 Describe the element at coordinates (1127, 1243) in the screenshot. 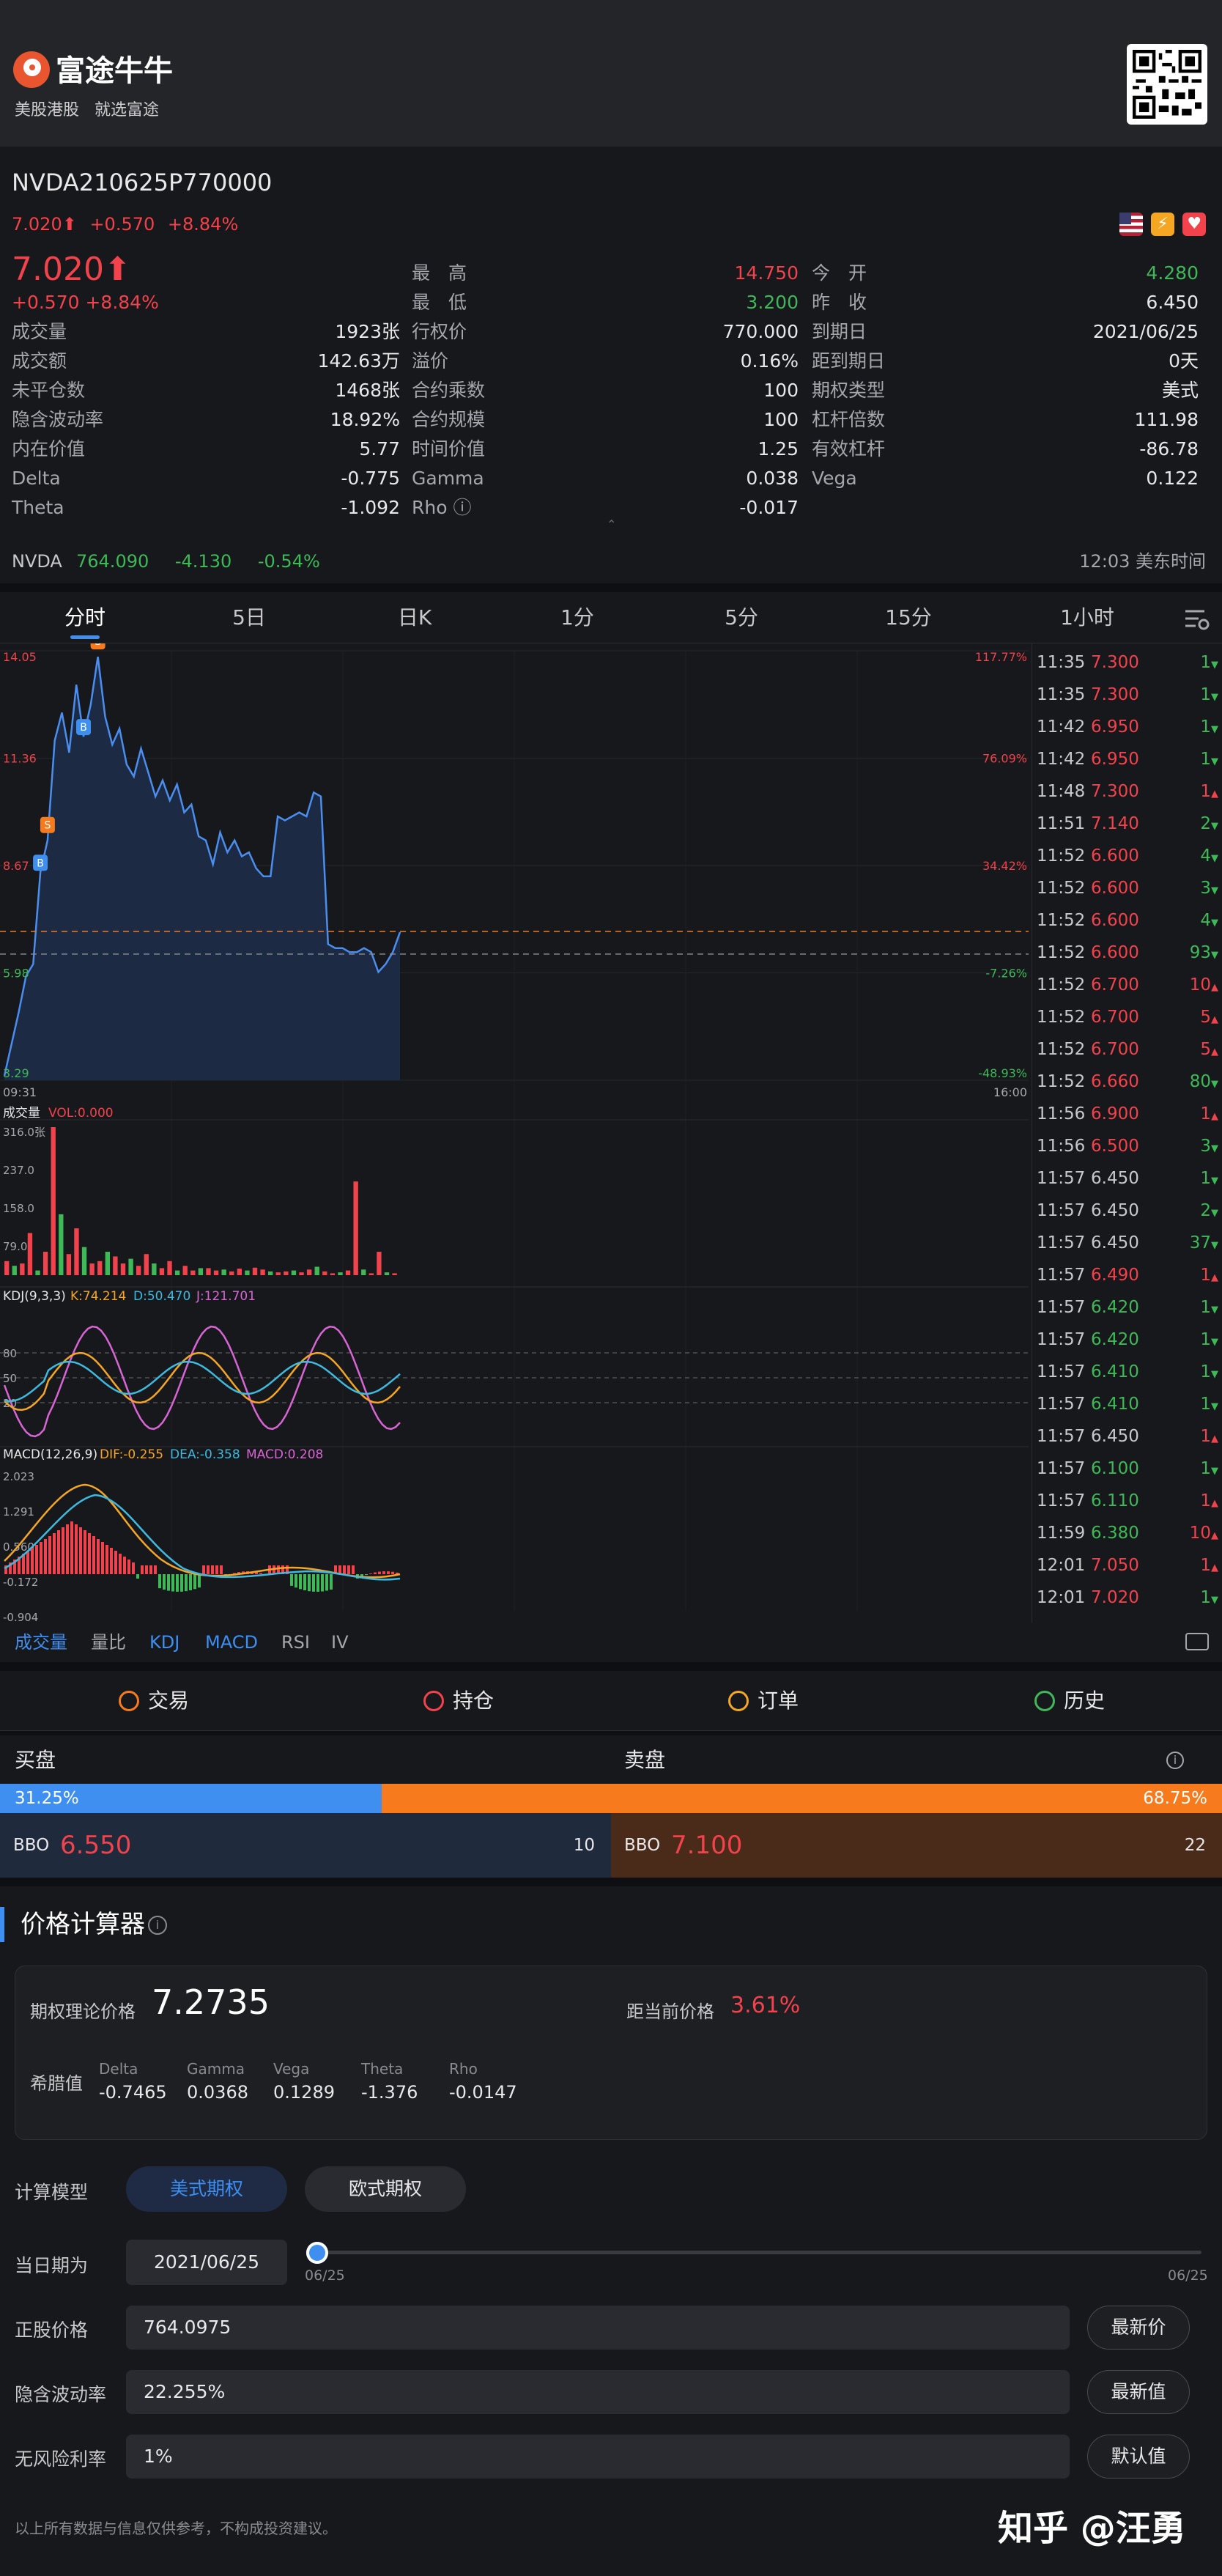

I see `trade-row: 11:57 6.450 37▼` at that location.